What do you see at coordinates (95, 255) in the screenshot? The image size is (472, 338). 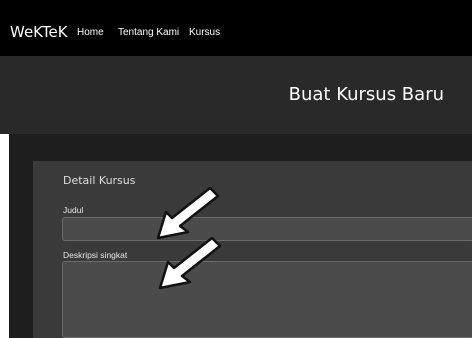 I see `description-label: Deskripsi singkat` at bounding box center [95, 255].